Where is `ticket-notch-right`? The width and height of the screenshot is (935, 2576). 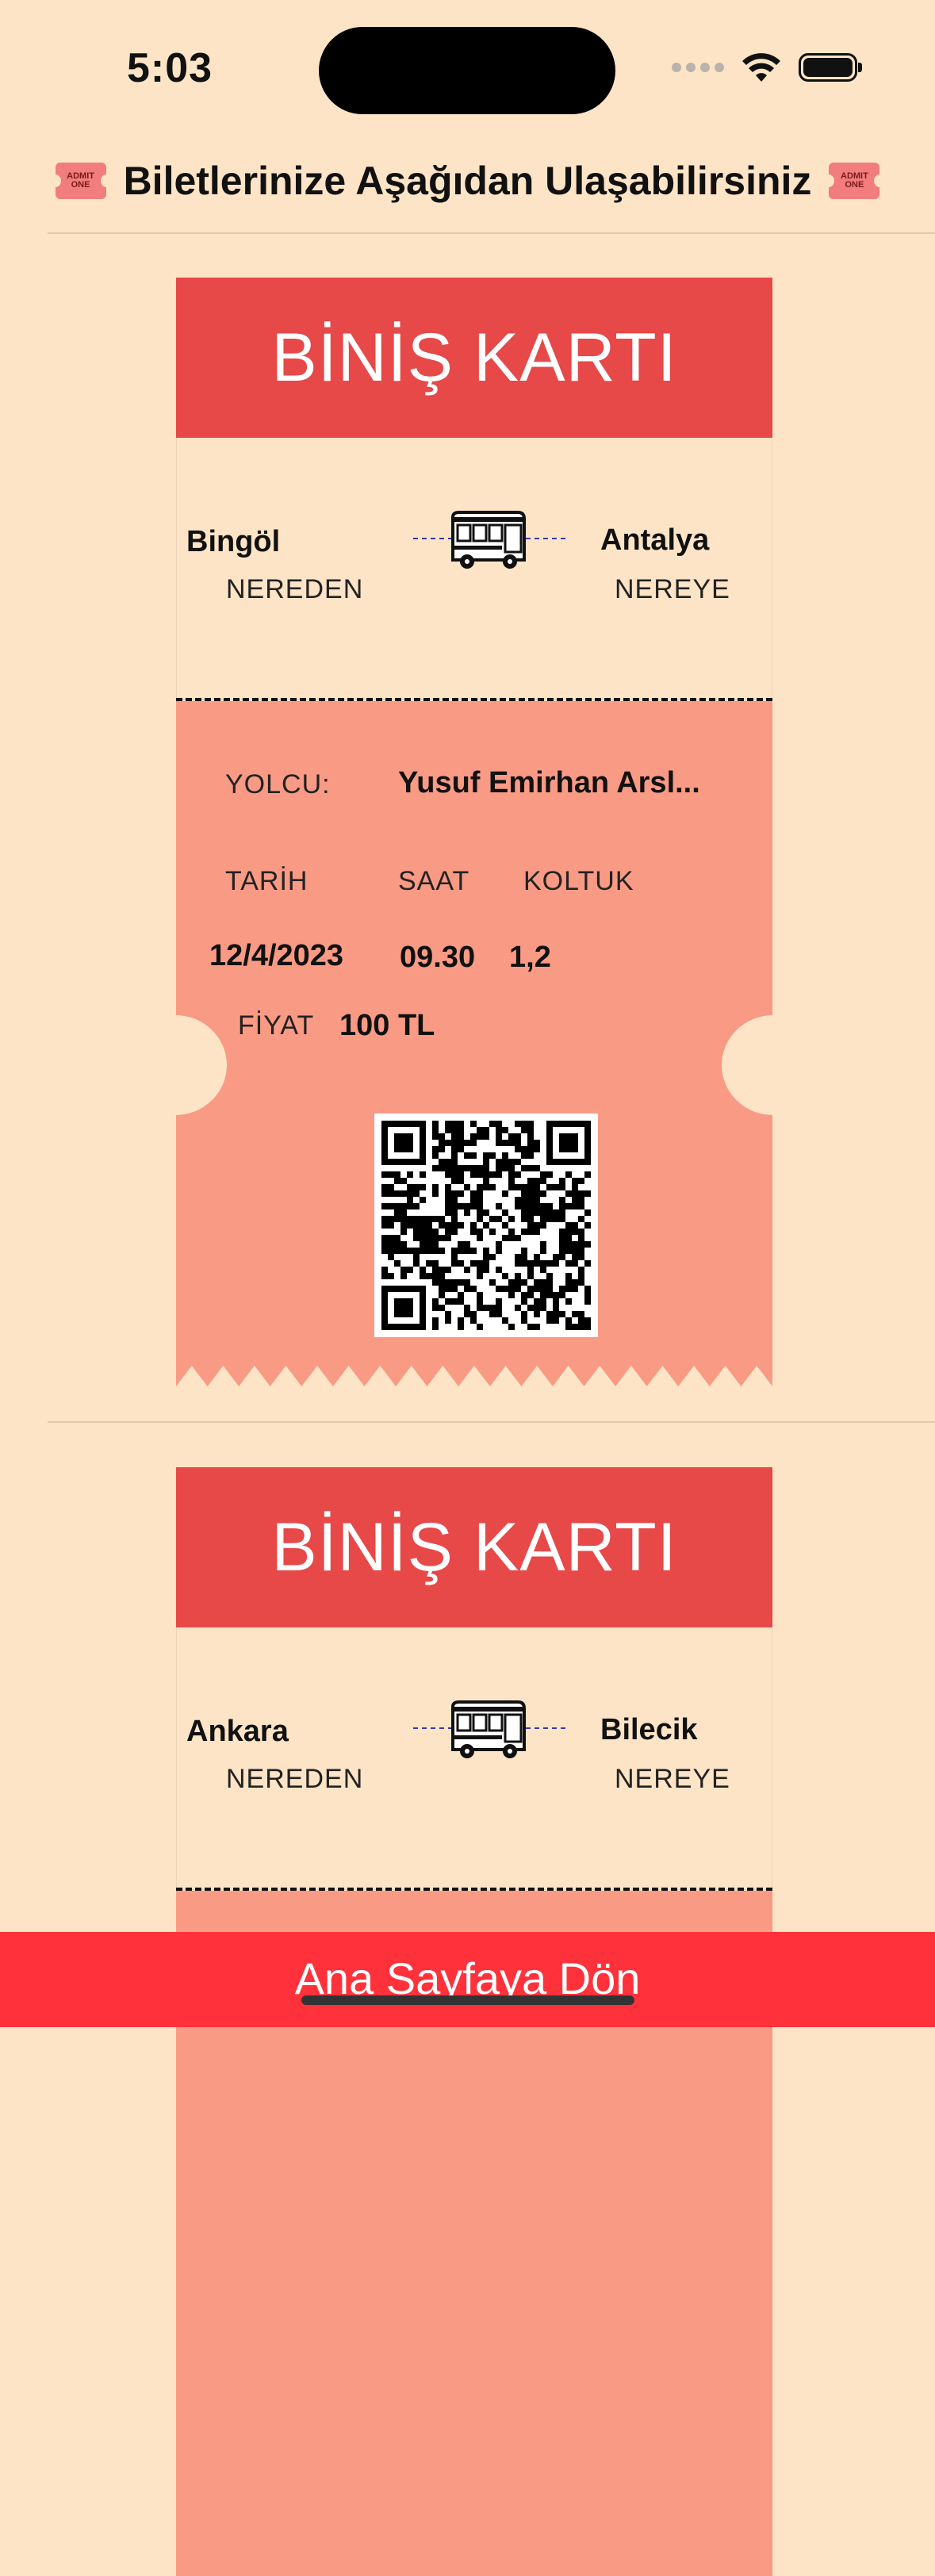
ticket-notch-right is located at coordinates (773, 1065).